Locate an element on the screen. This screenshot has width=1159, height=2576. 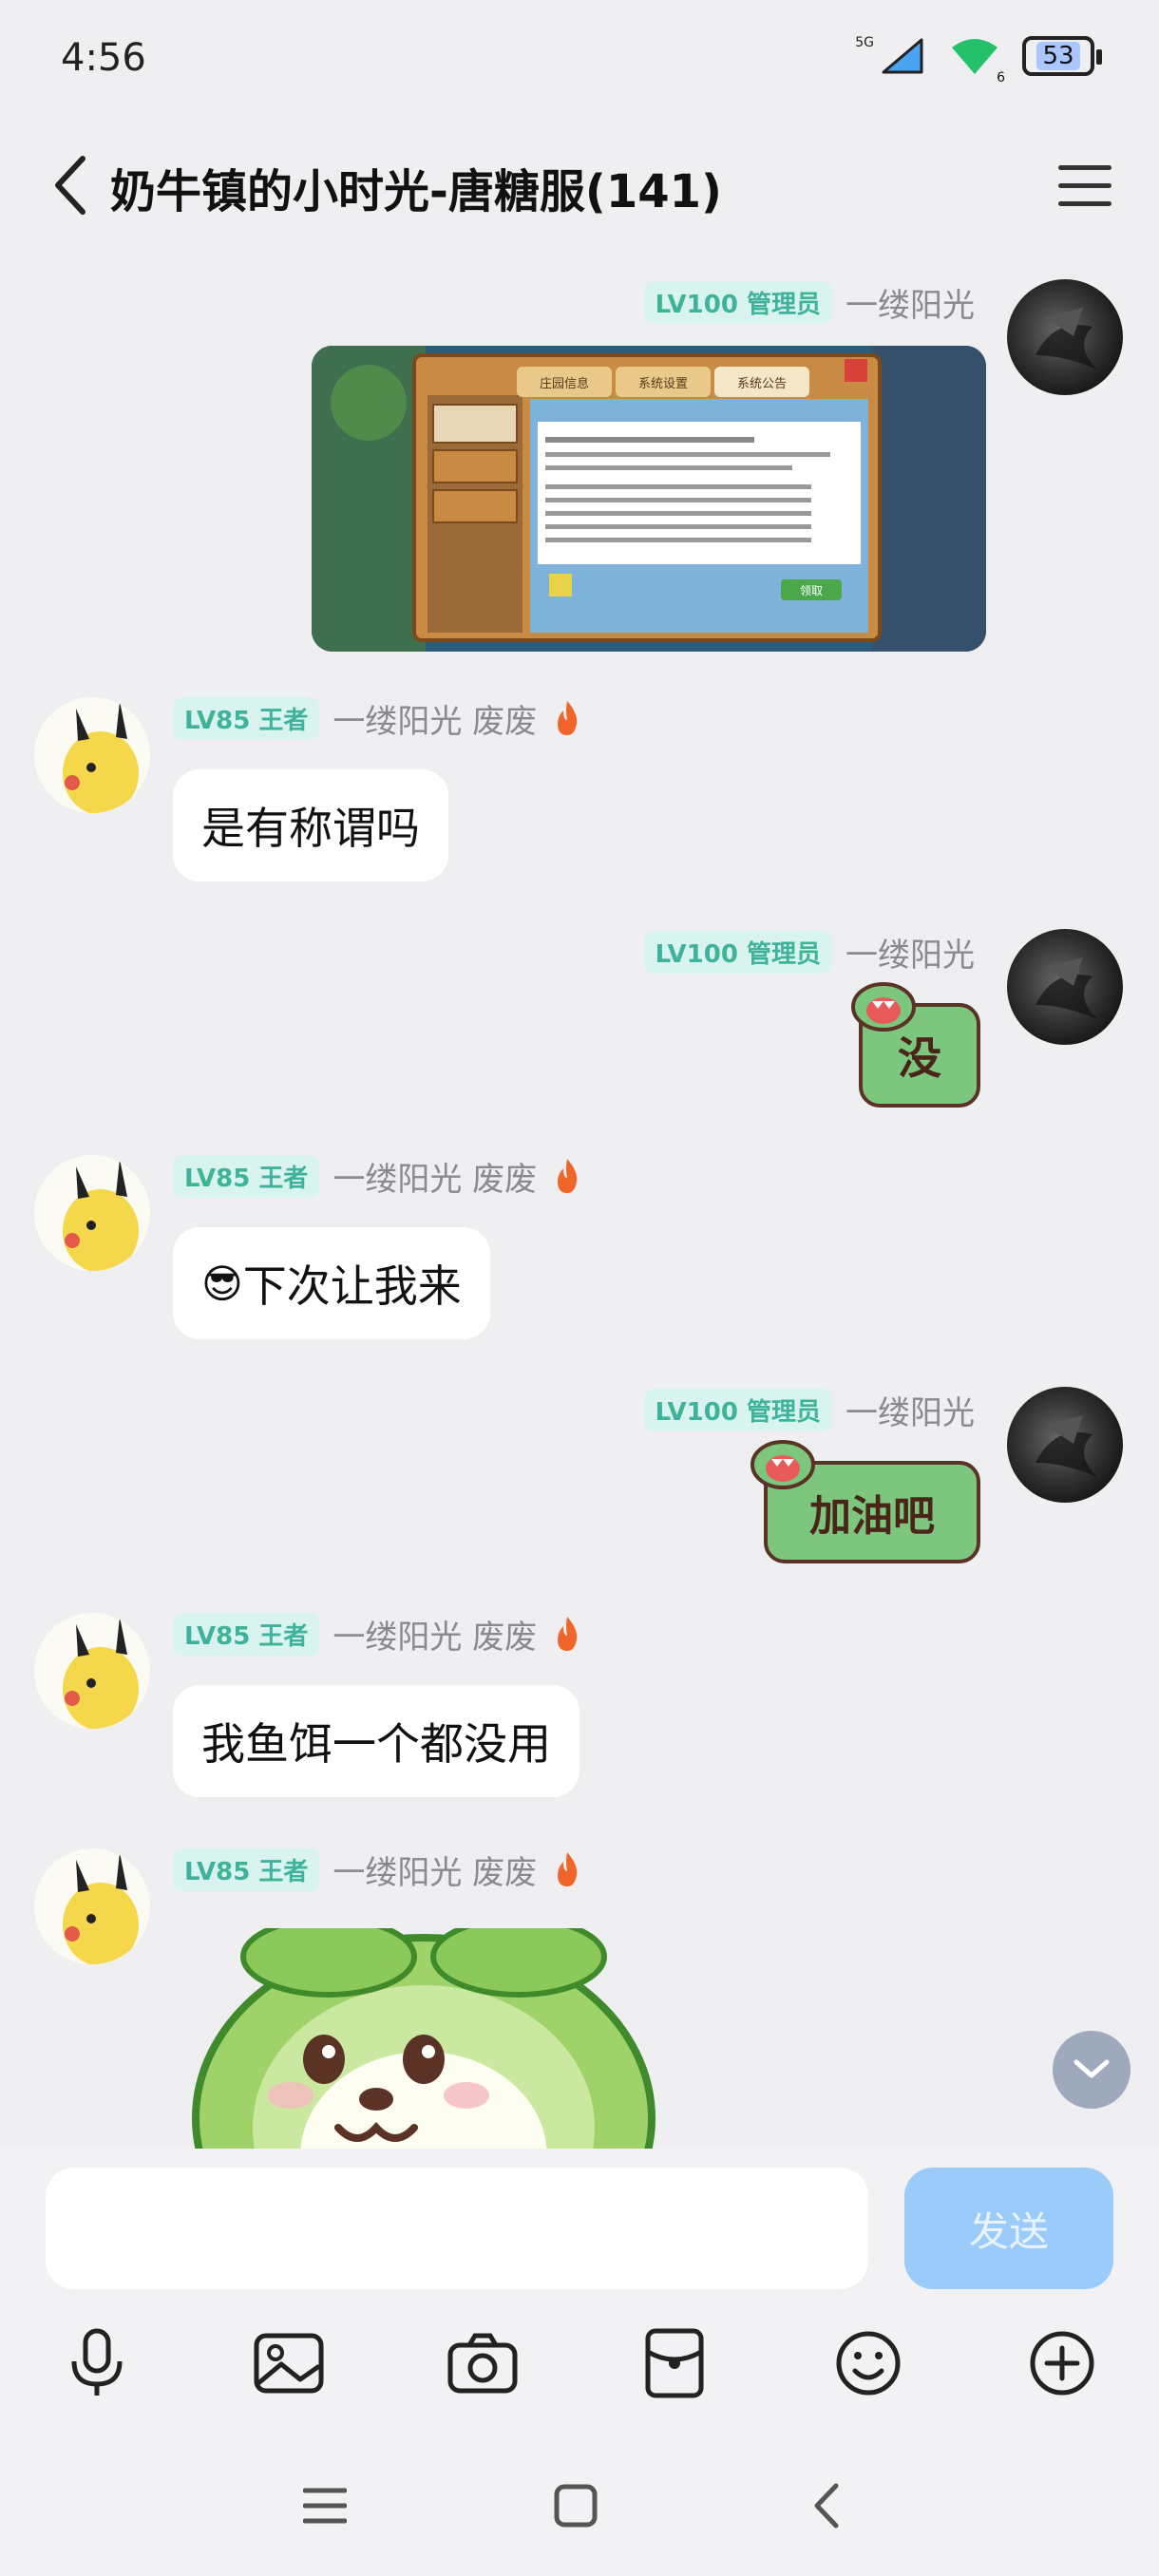
sticker-text: 没 is located at coordinates (919, 1058).